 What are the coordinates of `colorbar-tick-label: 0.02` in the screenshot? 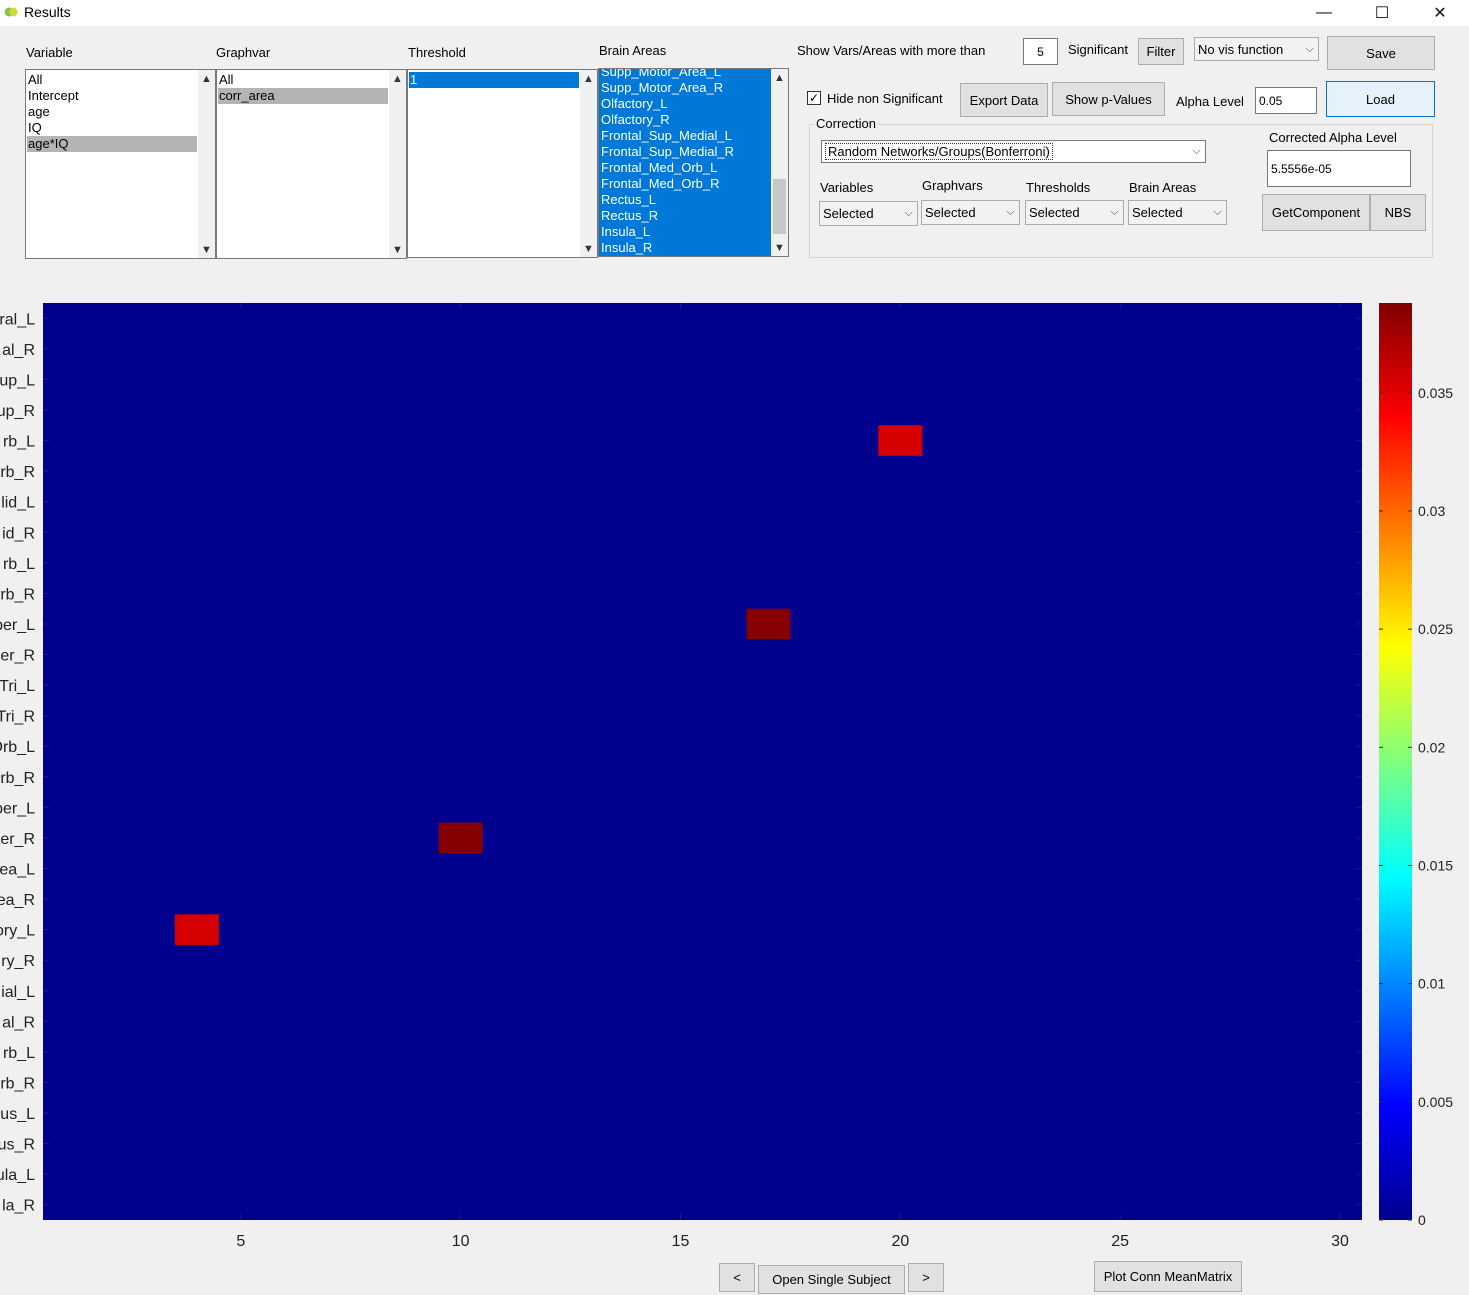 It's located at (1431, 747).